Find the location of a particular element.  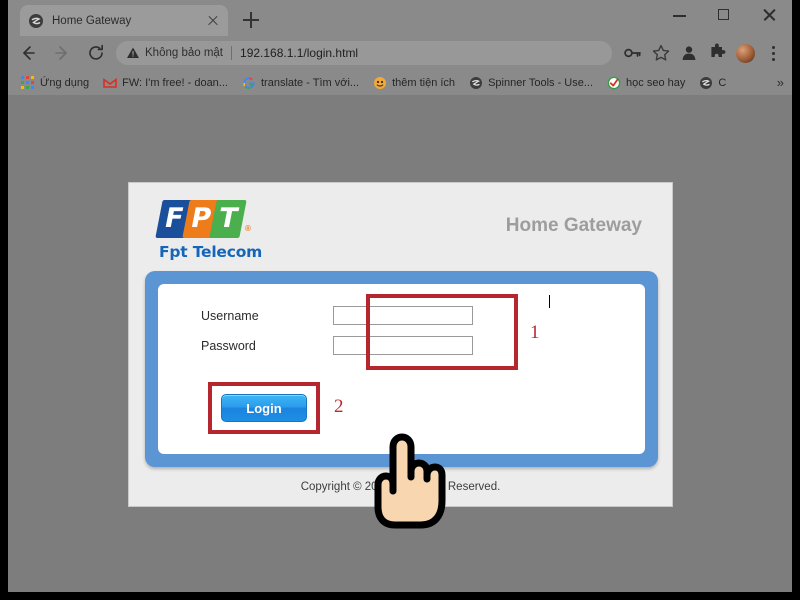

bookmark-c: C is located at coordinates (712, 83).